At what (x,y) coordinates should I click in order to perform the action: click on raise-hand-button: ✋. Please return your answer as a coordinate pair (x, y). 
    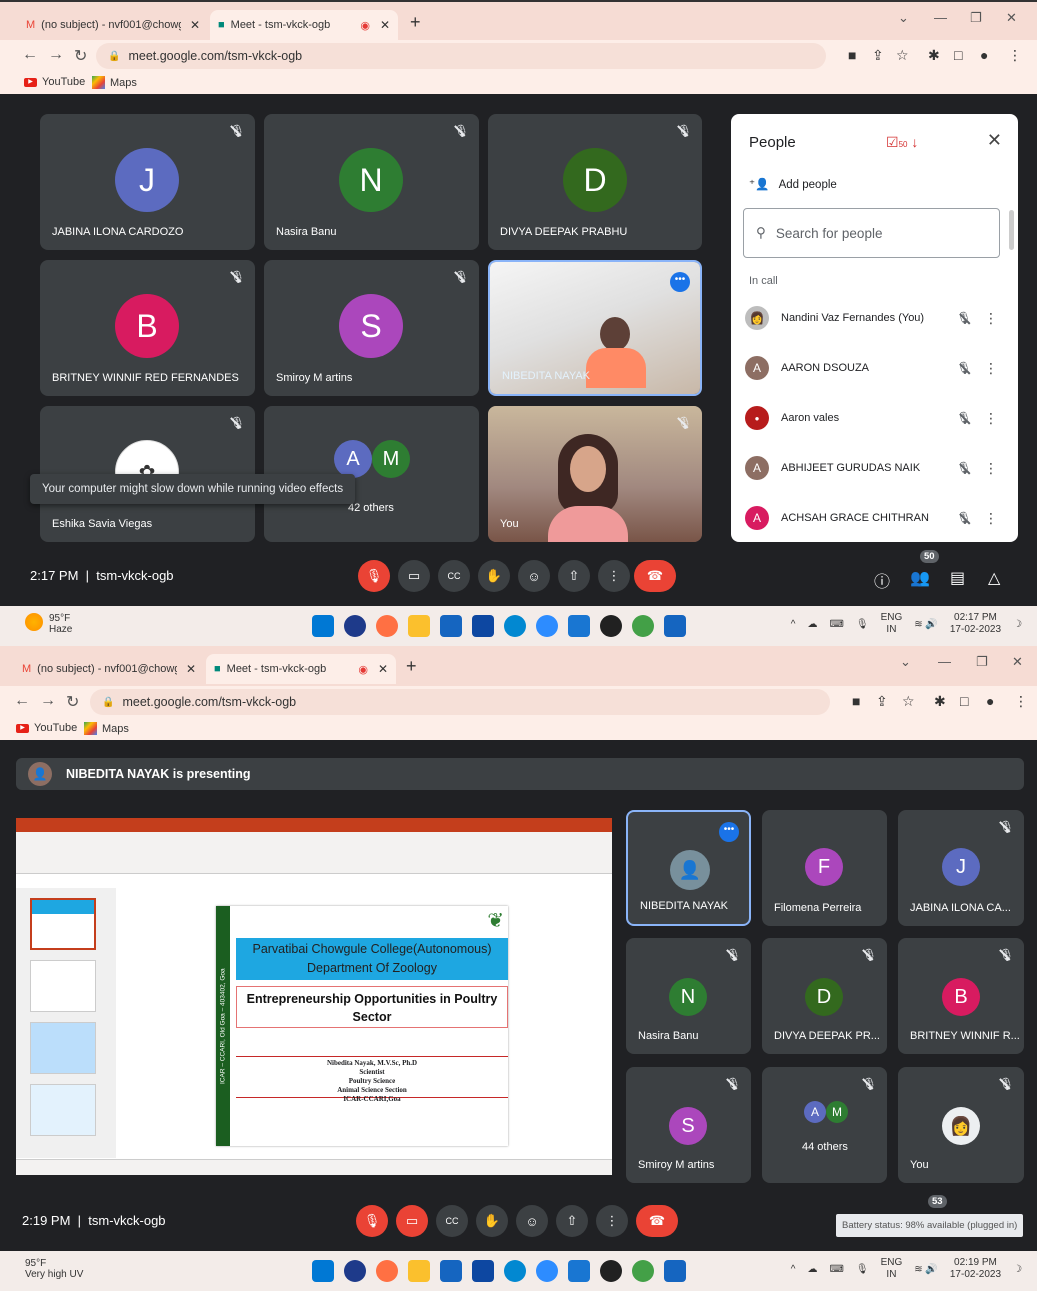
    Looking at the image, I should click on (492, 1221).